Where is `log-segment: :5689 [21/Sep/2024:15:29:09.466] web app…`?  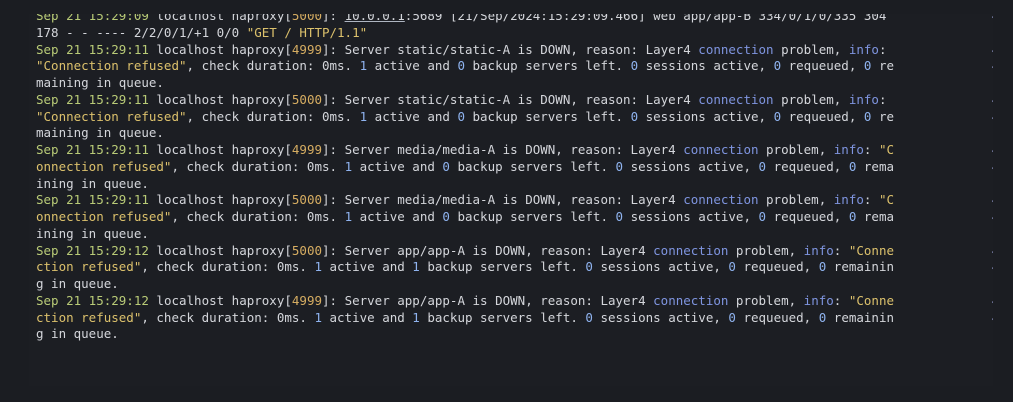
log-segment: :5689 [21/Sep/2024:15:29:09.466] web app… is located at coordinates (645, 18).